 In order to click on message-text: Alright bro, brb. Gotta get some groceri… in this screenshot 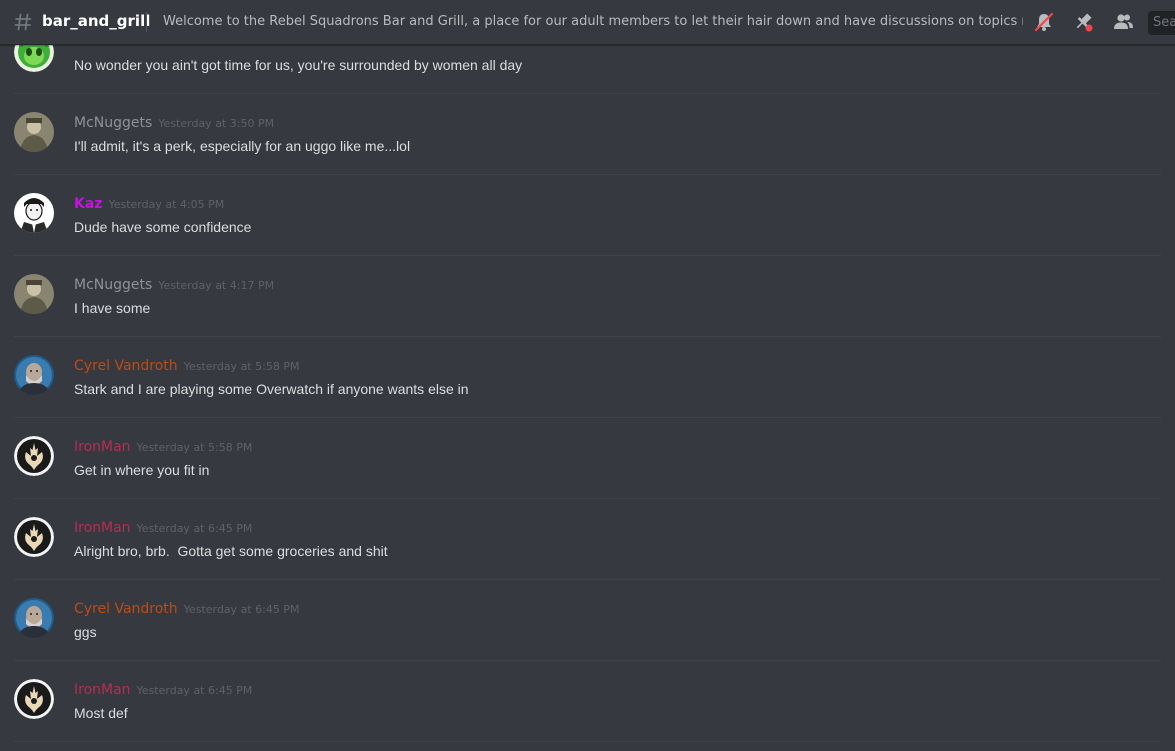, I will do `click(231, 551)`.